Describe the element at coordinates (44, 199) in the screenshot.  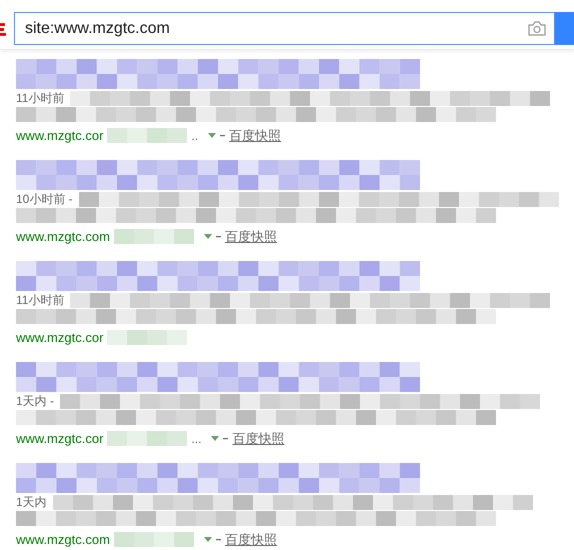
I see `result-time: 10小时前 -` at that location.